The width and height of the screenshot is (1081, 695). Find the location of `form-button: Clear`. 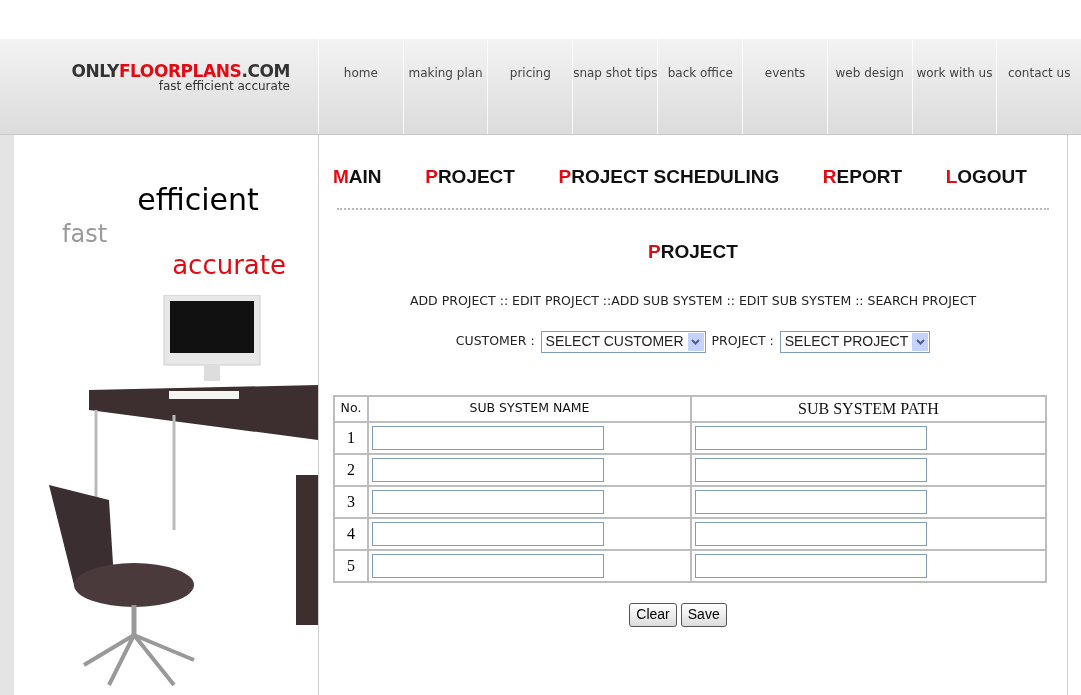

form-button: Clear is located at coordinates (653, 614).